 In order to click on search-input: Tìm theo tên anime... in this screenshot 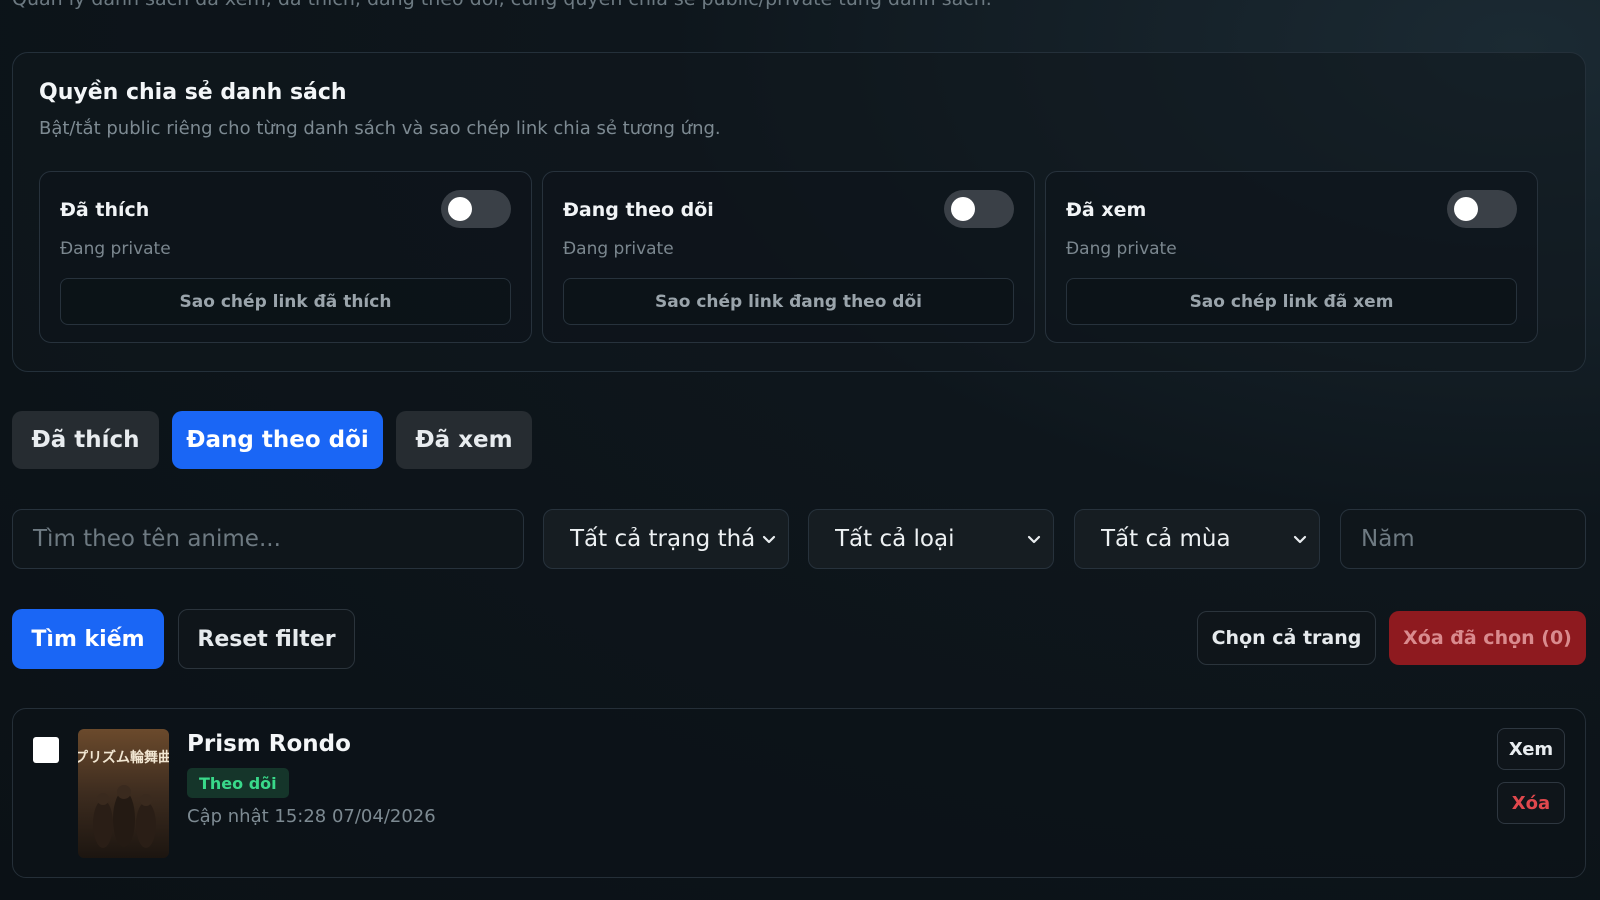, I will do `click(268, 539)`.